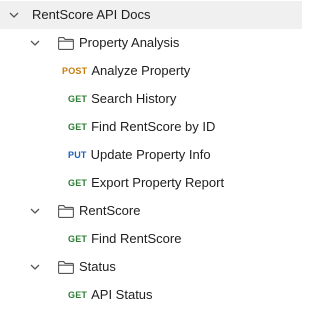 Image resolution: width=320 pixels, height=309 pixels. Describe the element at coordinates (75, 71) in the screenshot. I see `method-badge-post: POST` at that location.